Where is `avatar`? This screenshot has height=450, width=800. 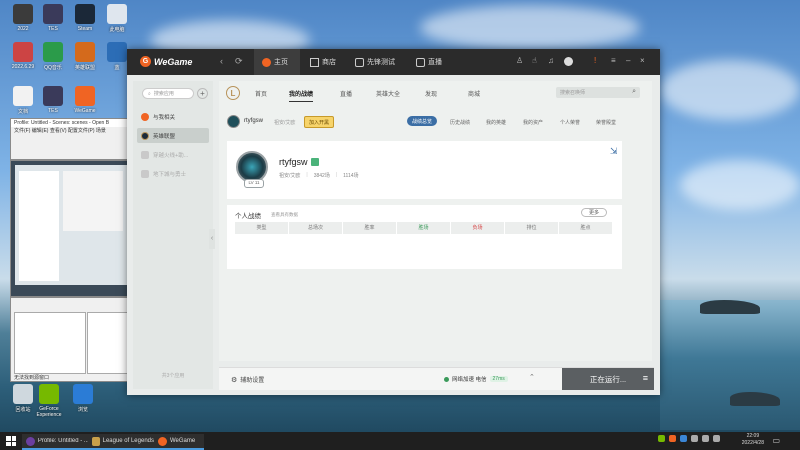
avatar is located at coordinates (233, 121).